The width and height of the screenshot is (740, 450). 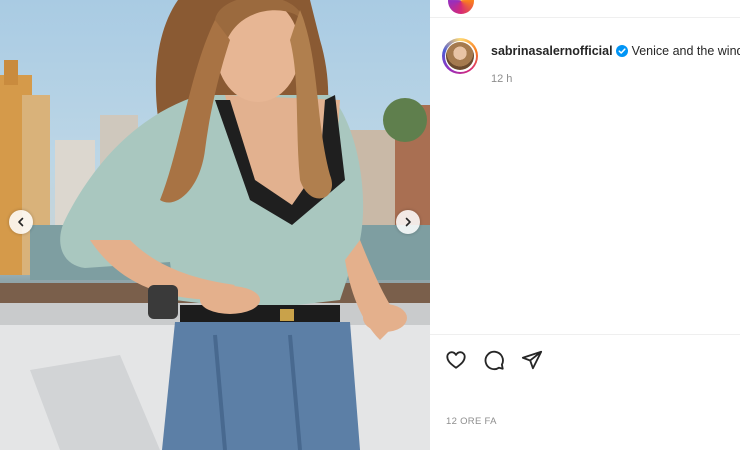 I want to click on comment-button, so click(x=494, y=360).